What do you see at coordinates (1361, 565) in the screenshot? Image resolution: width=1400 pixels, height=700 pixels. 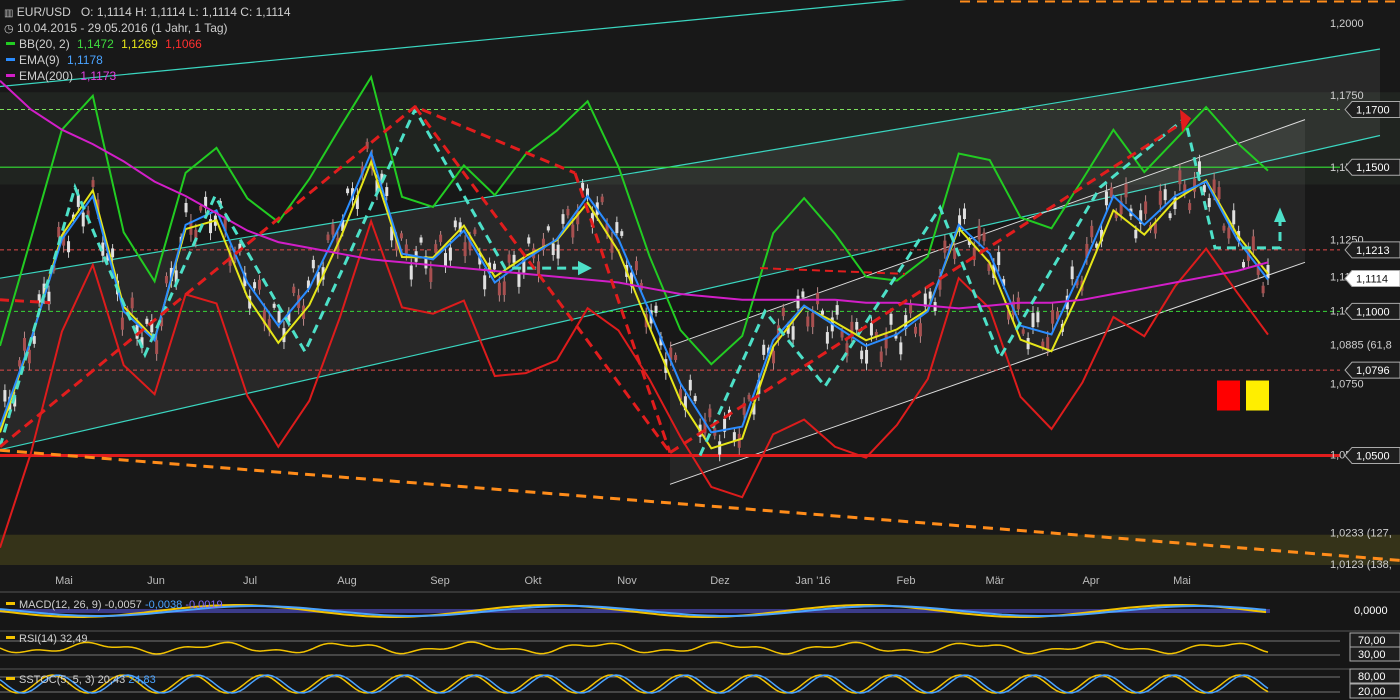 I see `y-axis-tick-label: 1,0123 (138,` at bounding box center [1361, 565].